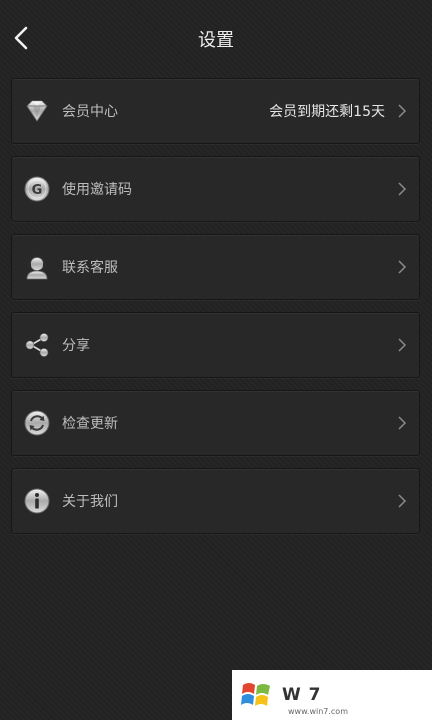 The height and width of the screenshot is (720, 432). What do you see at coordinates (257, 695) in the screenshot?
I see `windows-logo-icon` at bounding box center [257, 695].